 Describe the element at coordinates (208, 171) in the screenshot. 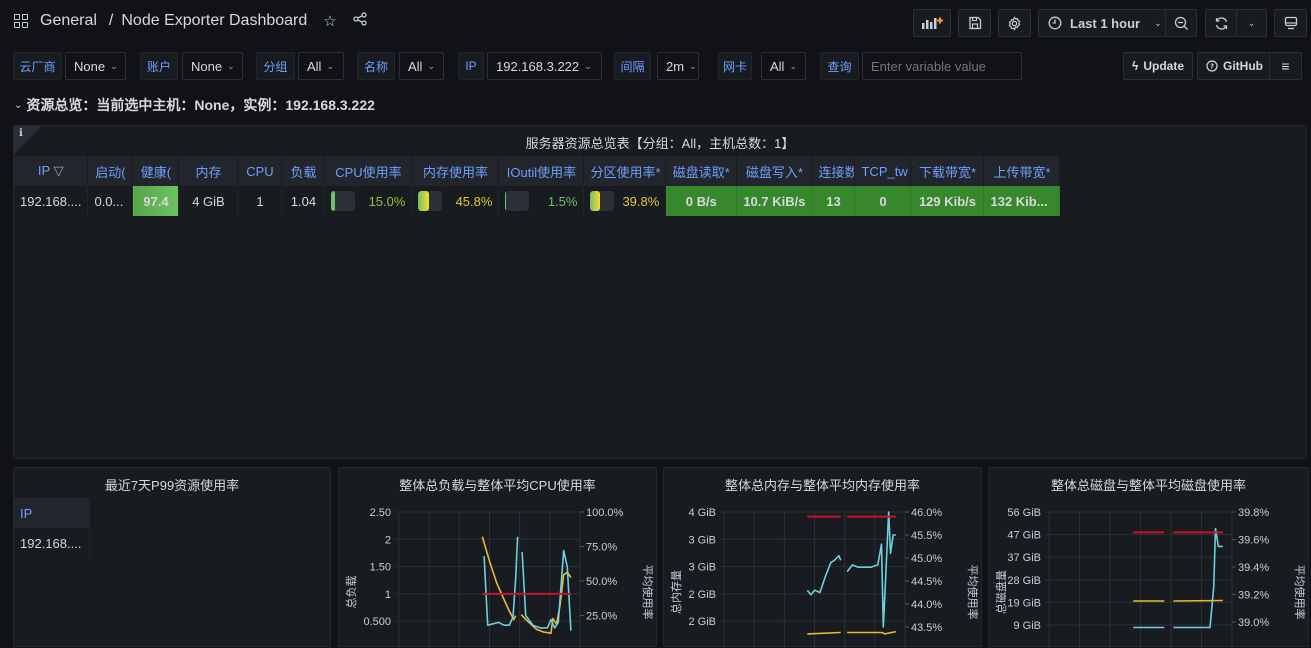

I see `col-memory: 内存` at that location.